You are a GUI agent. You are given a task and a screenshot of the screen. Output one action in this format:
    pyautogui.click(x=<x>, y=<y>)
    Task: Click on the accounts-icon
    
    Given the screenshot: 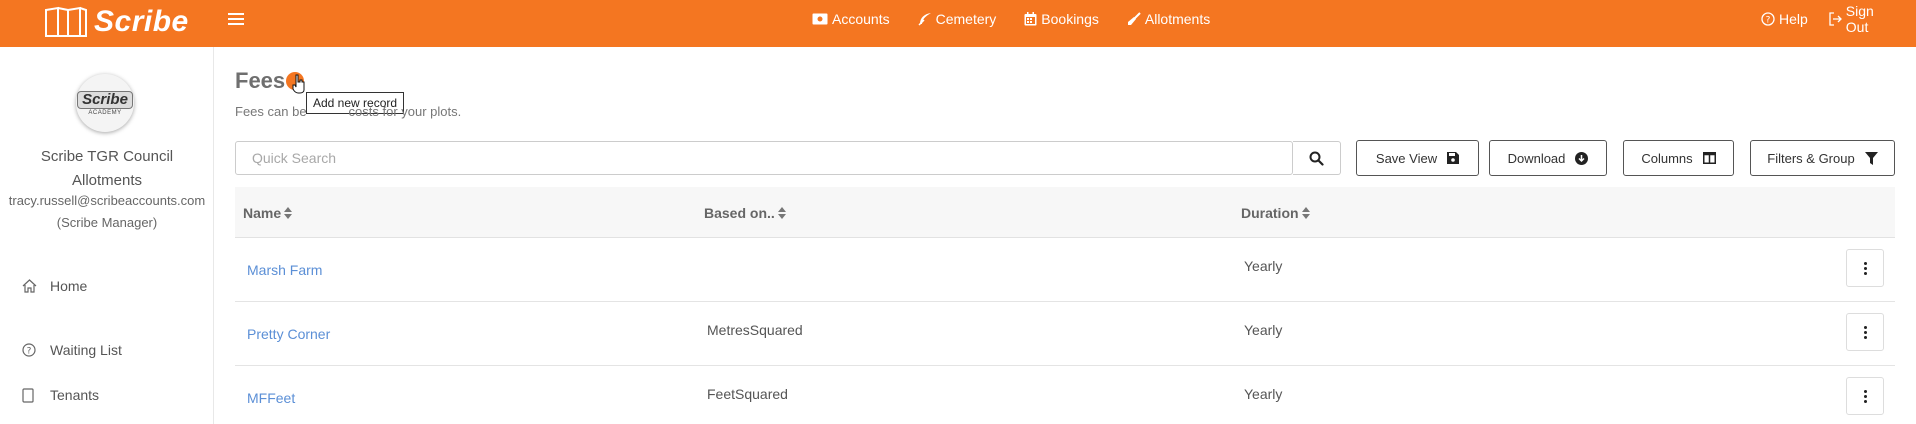 What is the action you would take?
    pyautogui.click(x=820, y=19)
    